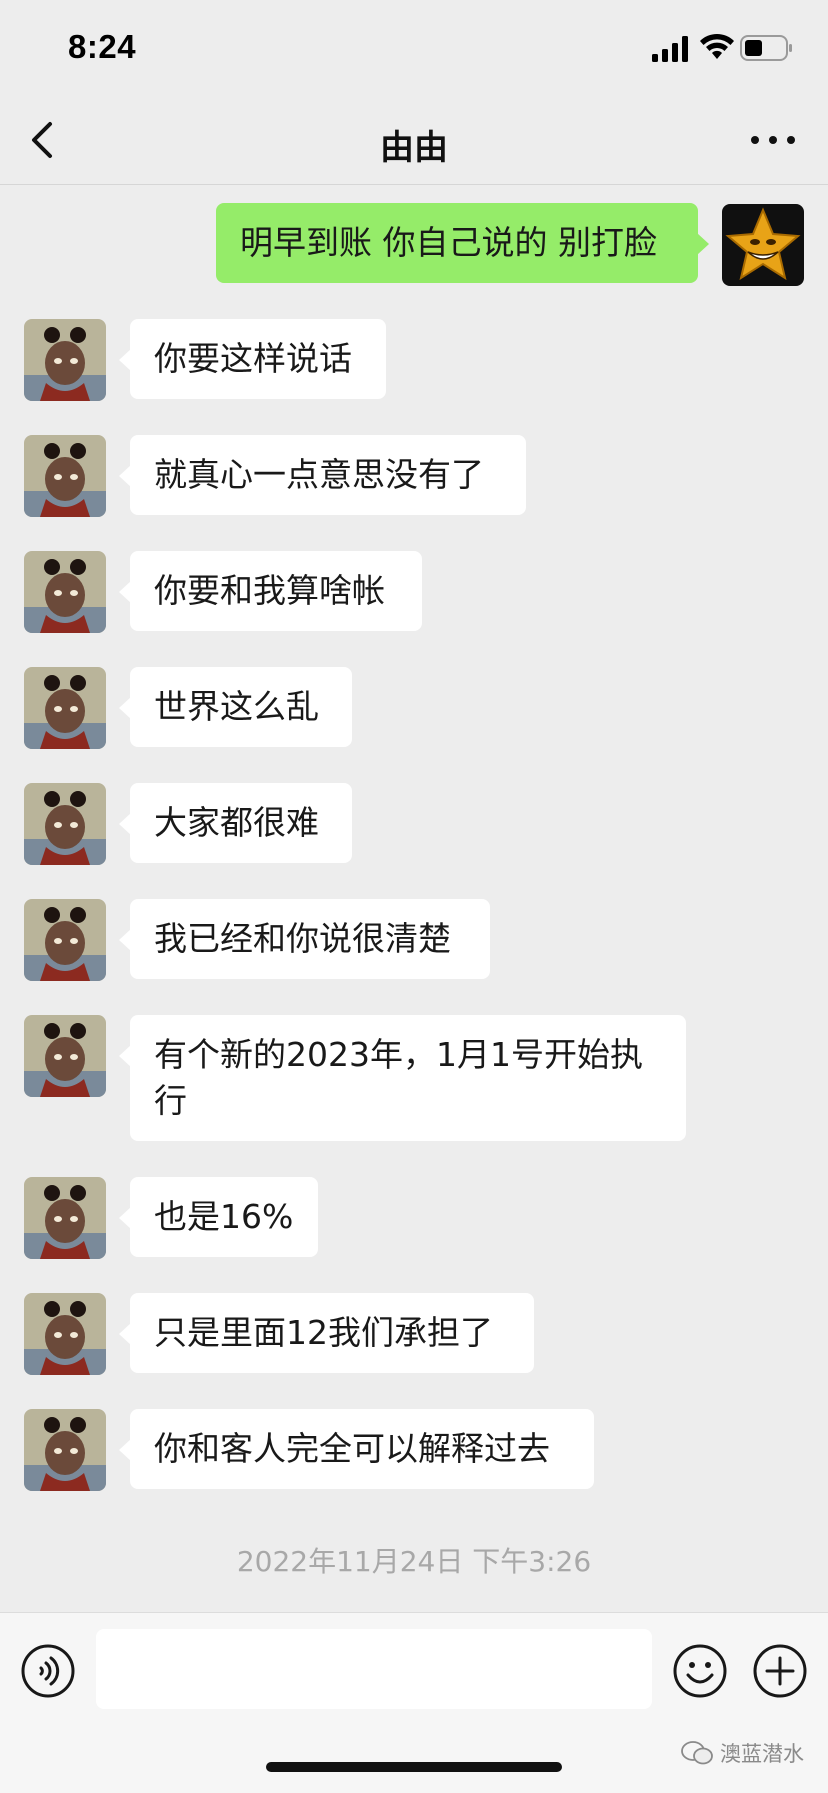  What do you see at coordinates (304, 939) in the screenshot?
I see `message-bubble-incoming: 我已经和你说很清楚` at bounding box center [304, 939].